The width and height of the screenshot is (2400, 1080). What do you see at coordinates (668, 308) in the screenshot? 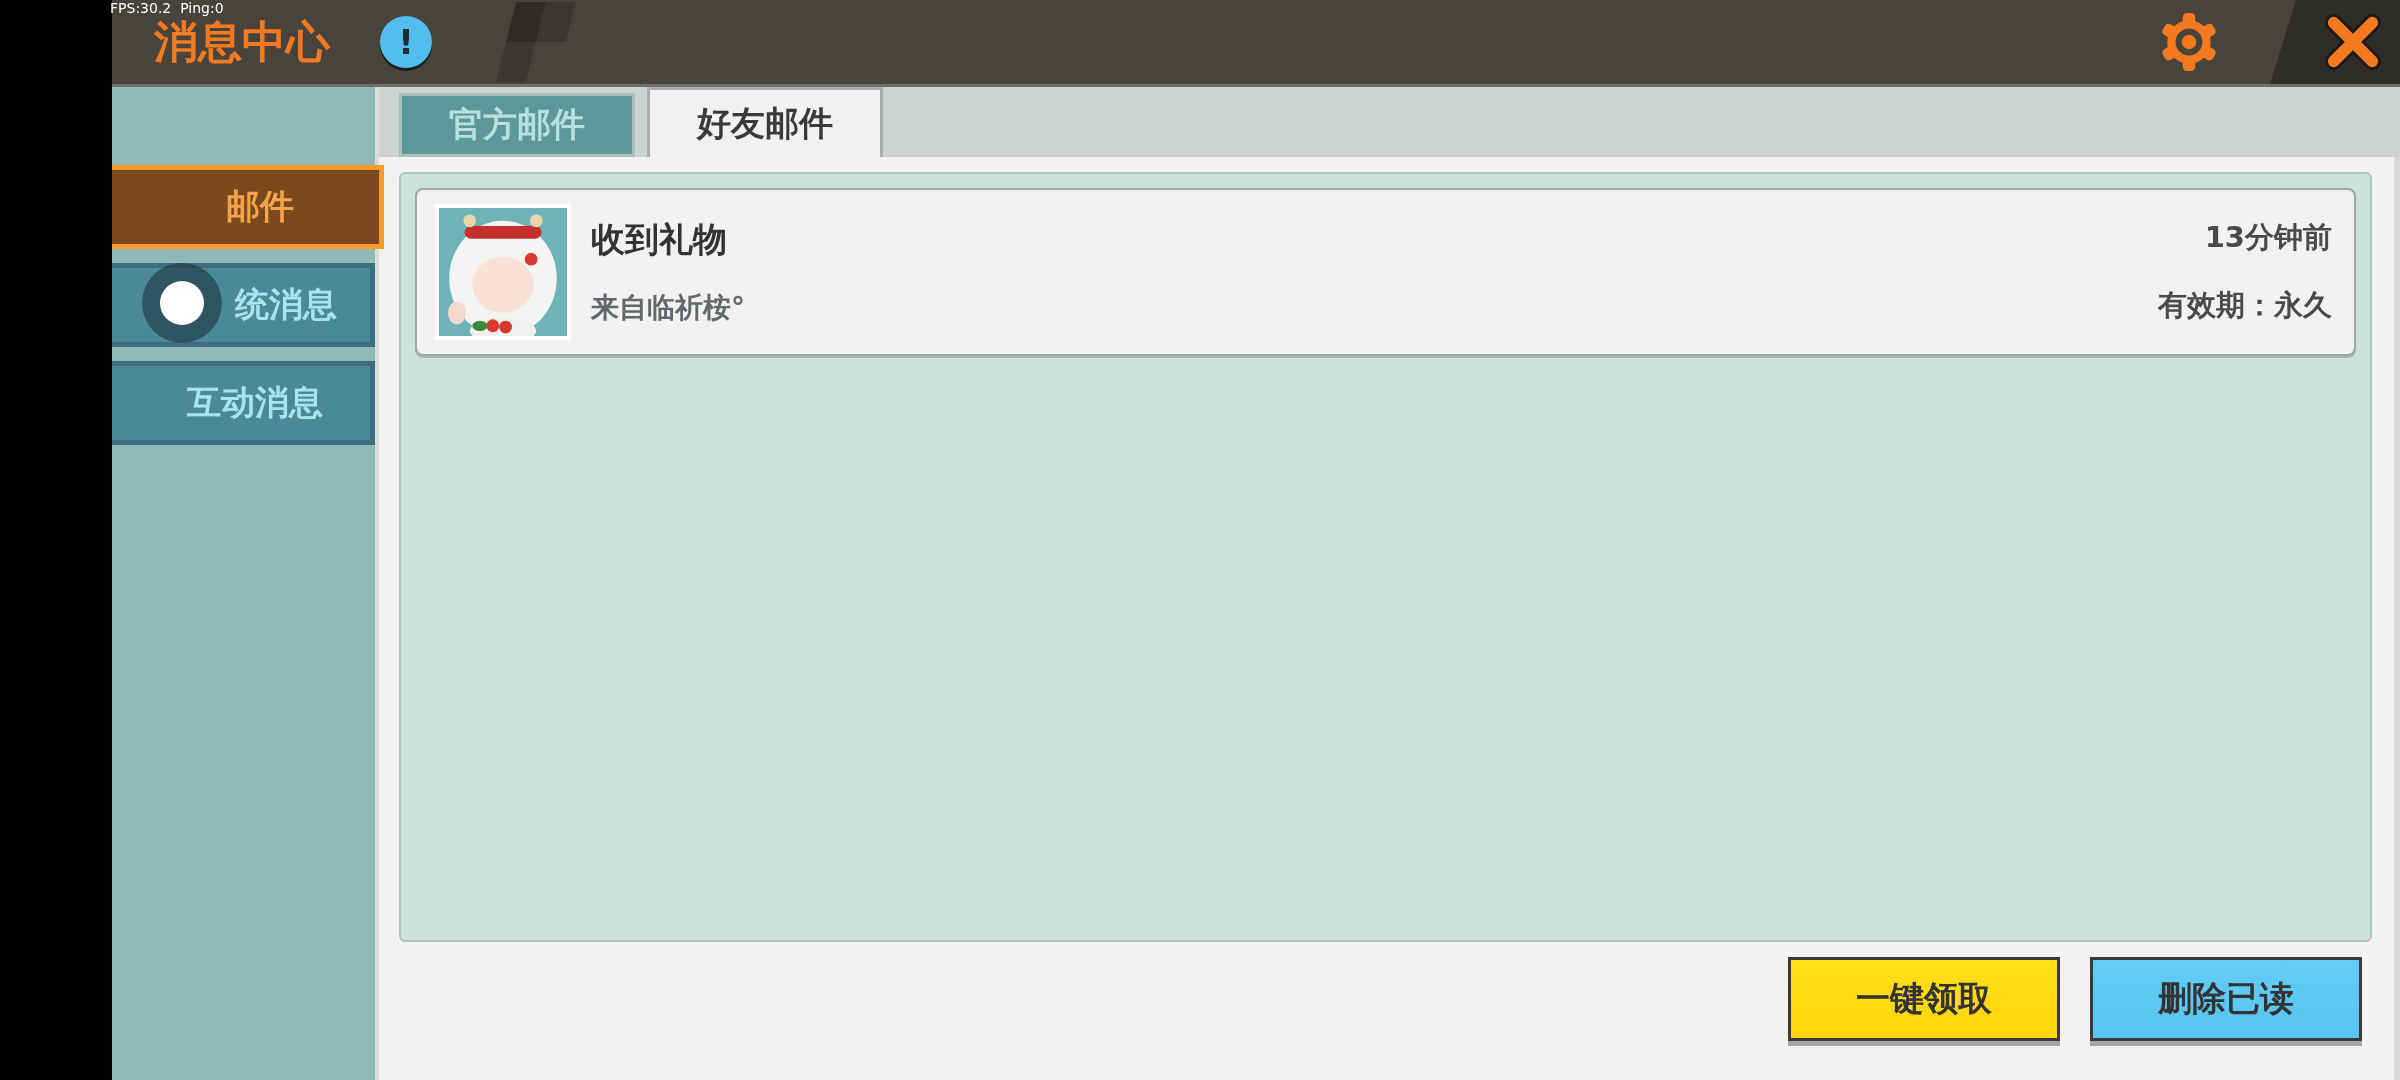
I see `mail-sender: 来自临祈桉°` at bounding box center [668, 308].